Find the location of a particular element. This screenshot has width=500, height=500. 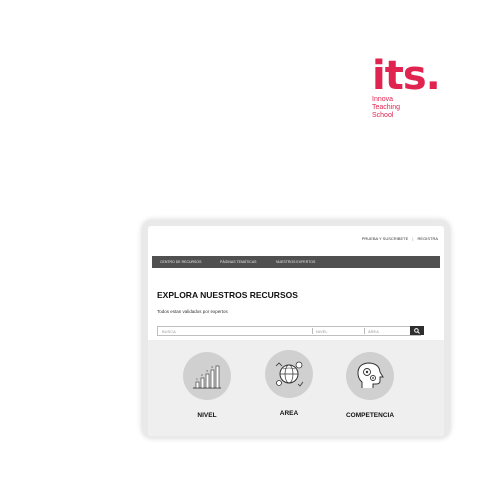

head-gears-icon is located at coordinates (370, 375).